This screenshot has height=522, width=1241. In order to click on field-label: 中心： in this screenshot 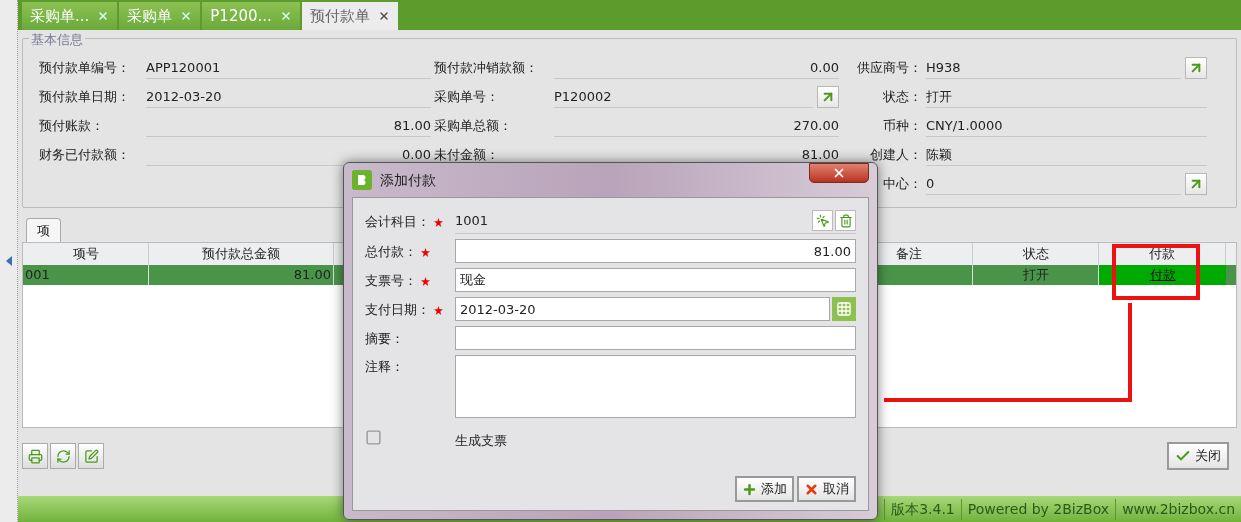, I will do `click(902, 183)`.